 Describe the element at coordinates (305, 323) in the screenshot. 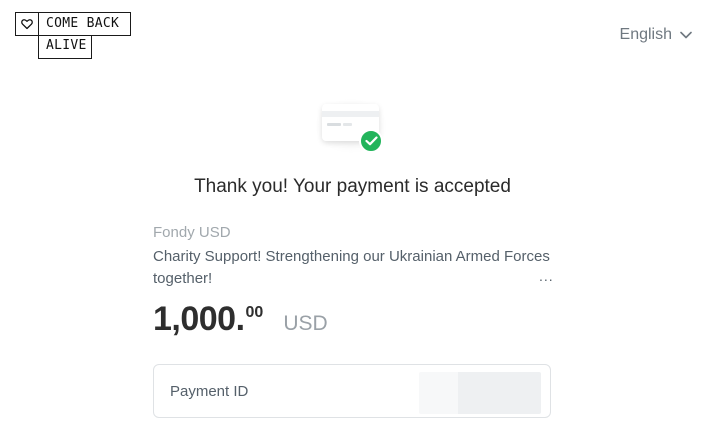

I see `amount-currency: USD` at that location.